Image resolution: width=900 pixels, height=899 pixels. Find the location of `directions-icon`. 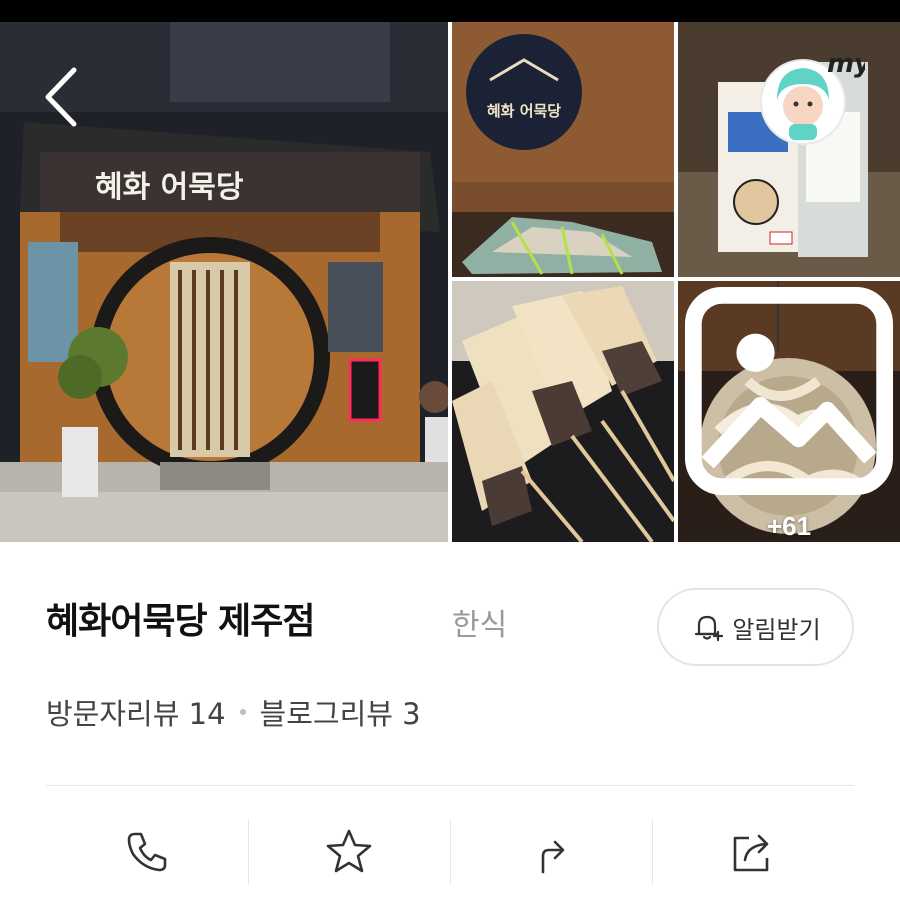

directions-icon is located at coordinates (553, 857).